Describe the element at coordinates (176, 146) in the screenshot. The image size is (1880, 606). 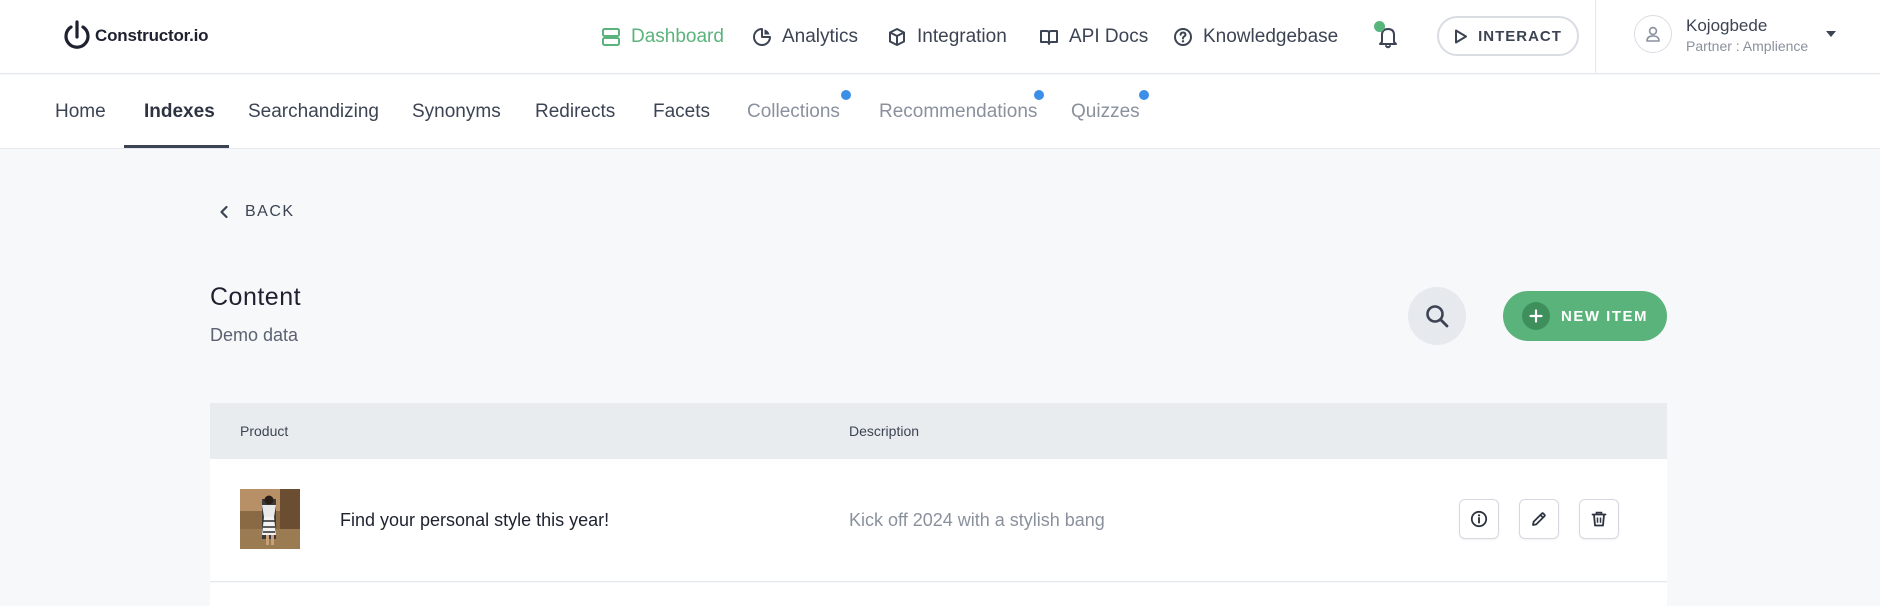
I see `active-tab-indicator` at that location.